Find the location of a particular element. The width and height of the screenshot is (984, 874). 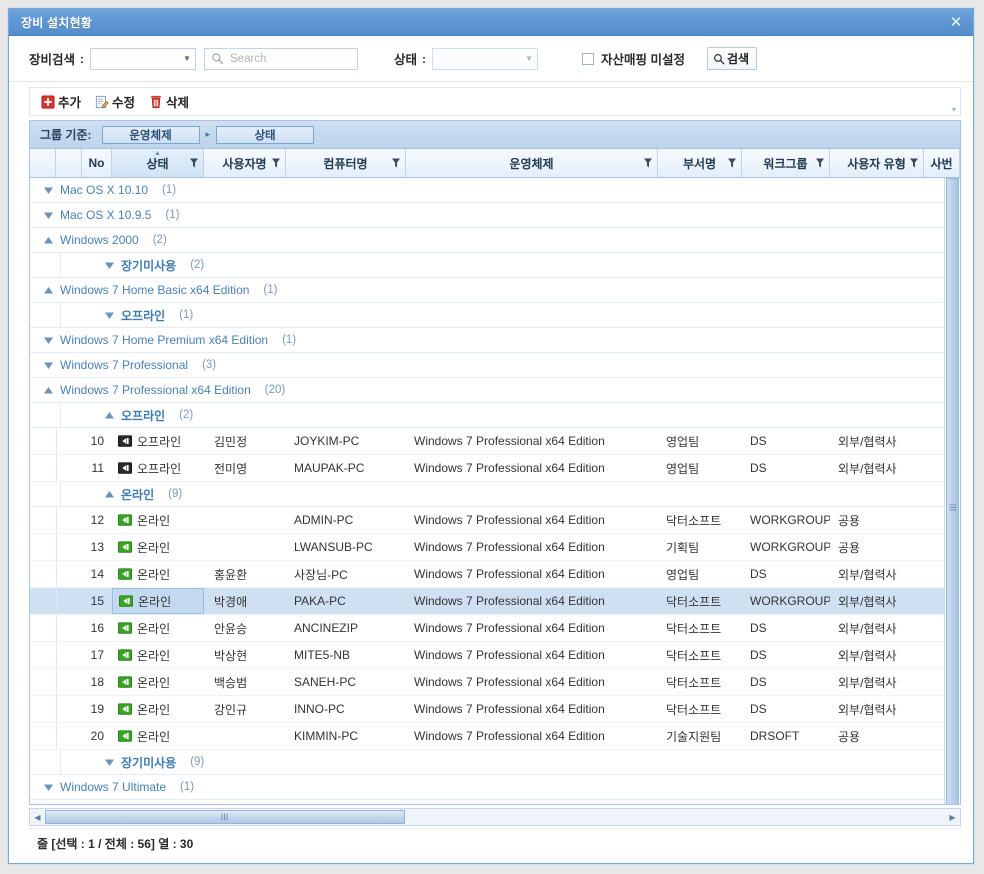

cell-no: 10 is located at coordinates (97, 441).